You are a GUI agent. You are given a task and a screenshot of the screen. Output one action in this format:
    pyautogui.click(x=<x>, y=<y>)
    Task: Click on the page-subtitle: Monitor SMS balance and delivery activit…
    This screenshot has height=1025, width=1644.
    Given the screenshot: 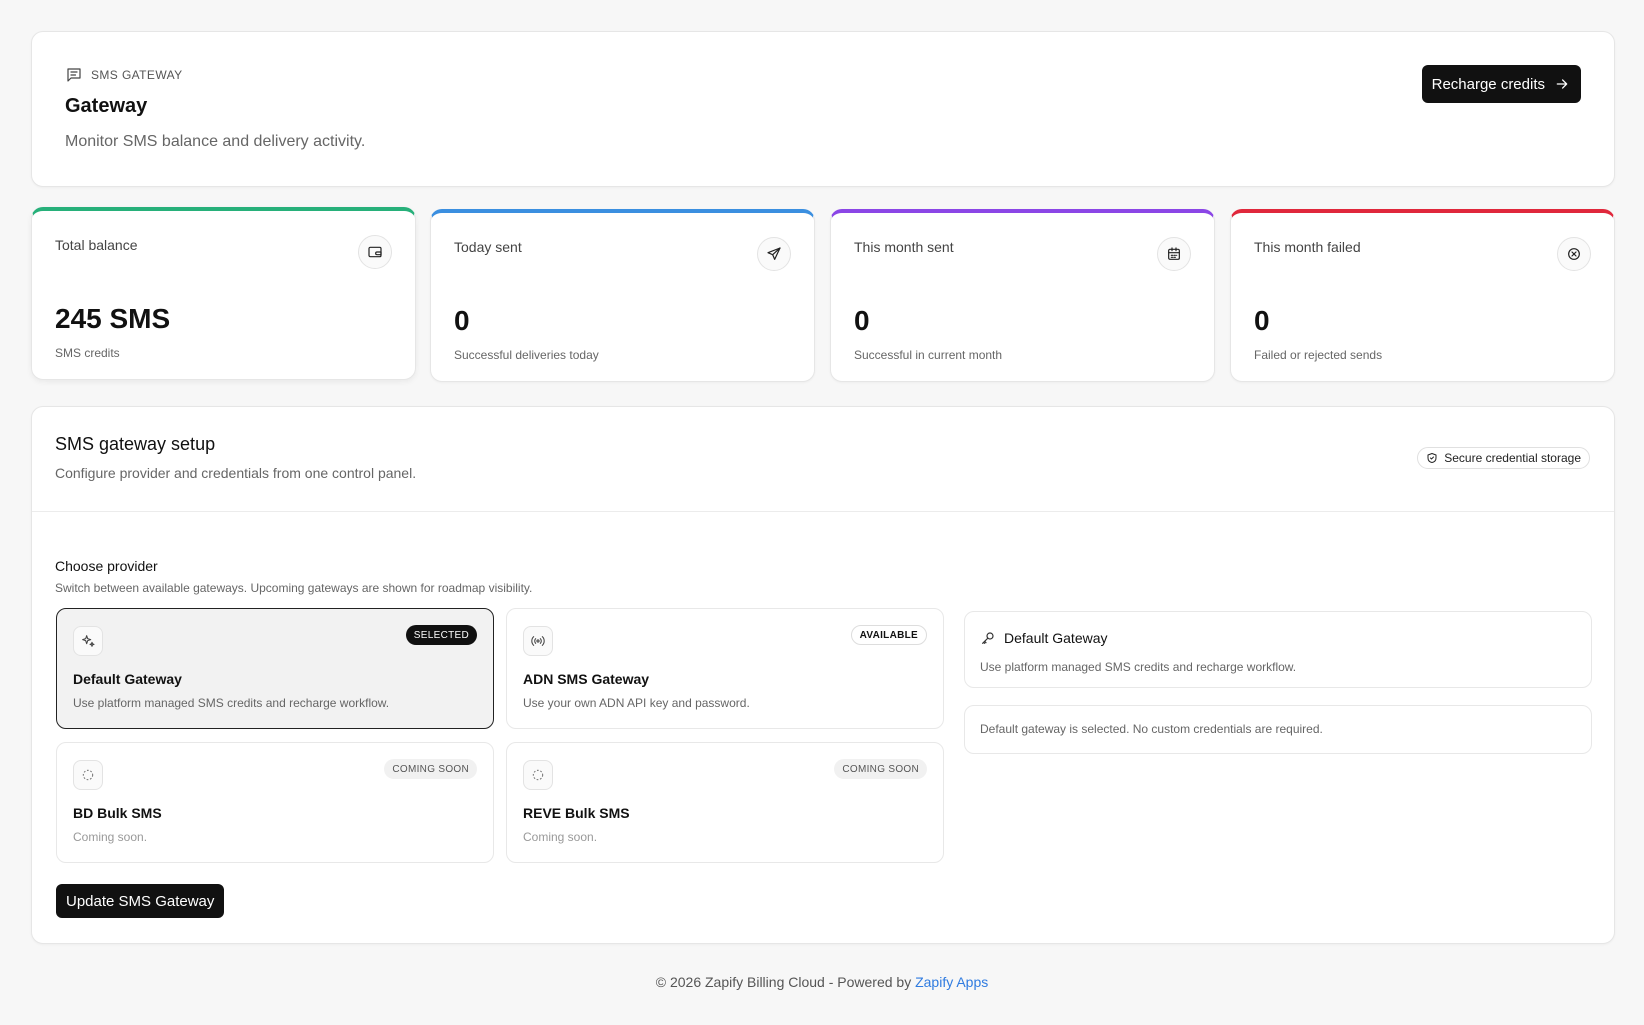 What is the action you would take?
    pyautogui.click(x=215, y=141)
    